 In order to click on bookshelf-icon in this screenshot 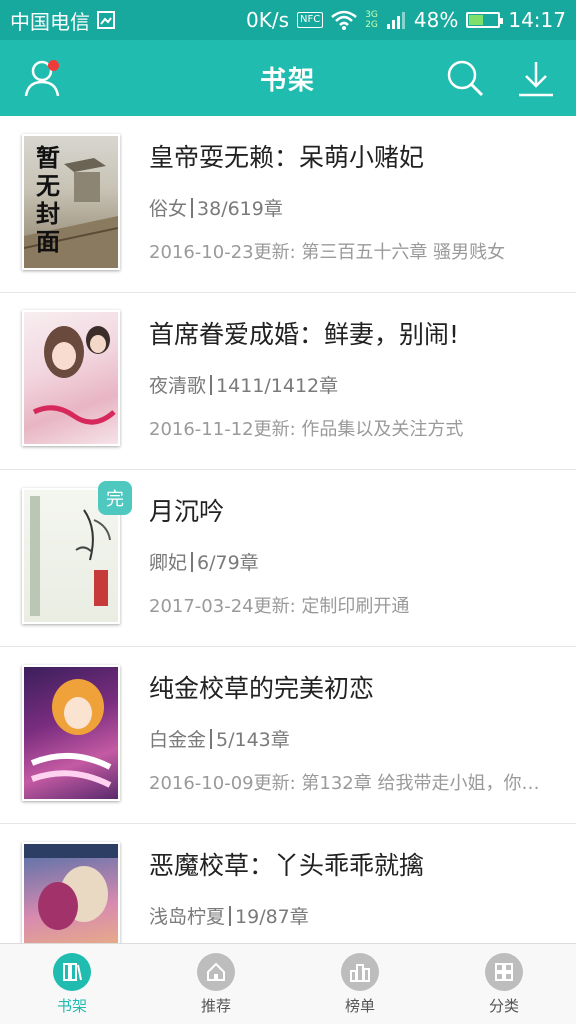, I will do `click(72, 971)`.